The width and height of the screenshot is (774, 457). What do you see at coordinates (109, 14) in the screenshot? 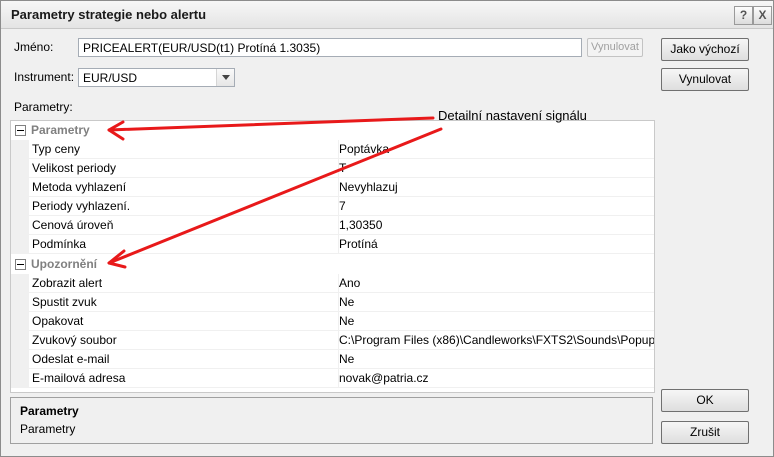
I see `window-title: Parametry strategie nebo alertu` at bounding box center [109, 14].